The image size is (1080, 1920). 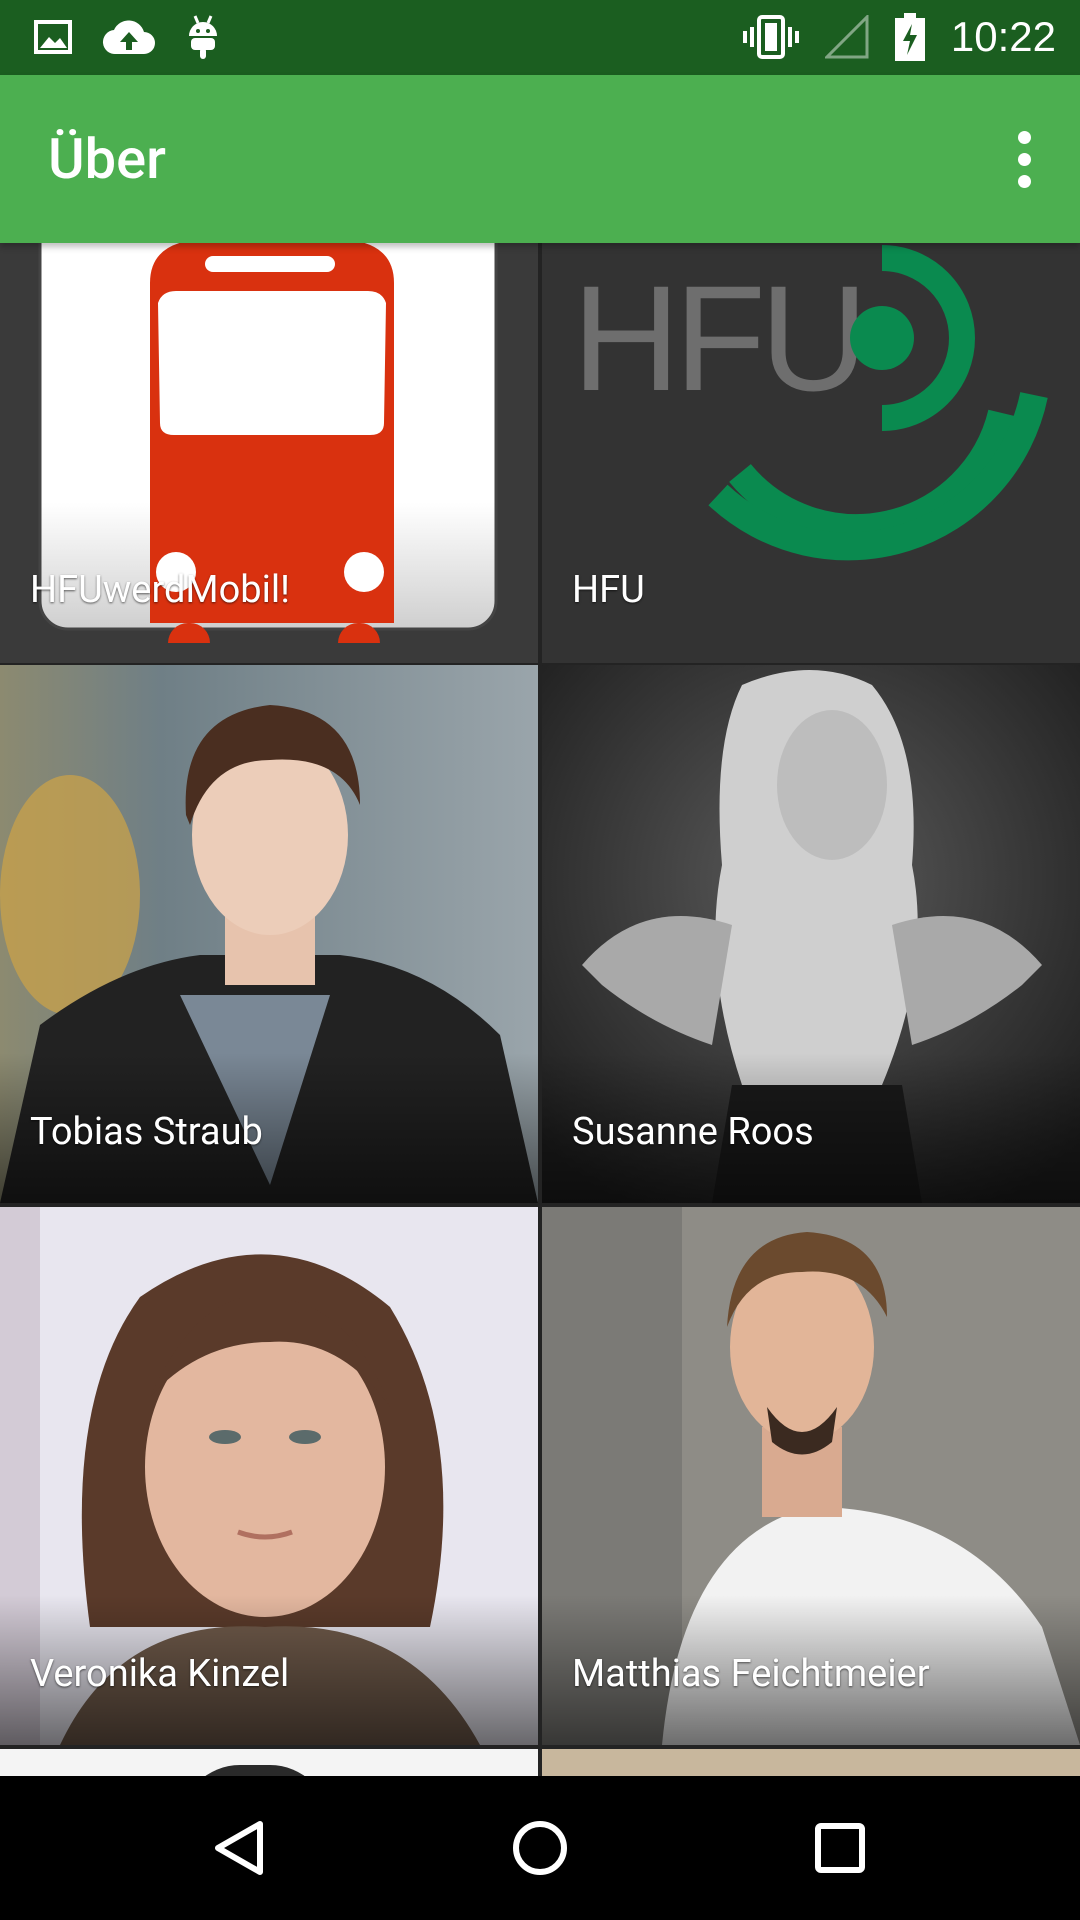 I want to click on tile-label: Tobias Straub, so click(x=146, y=1132).